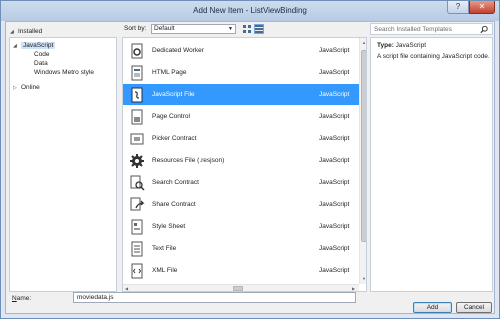 This screenshot has height=319, width=500. Describe the element at coordinates (413, 29) in the screenshot. I see `search-placeholder: Search Installed Templates` at that location.